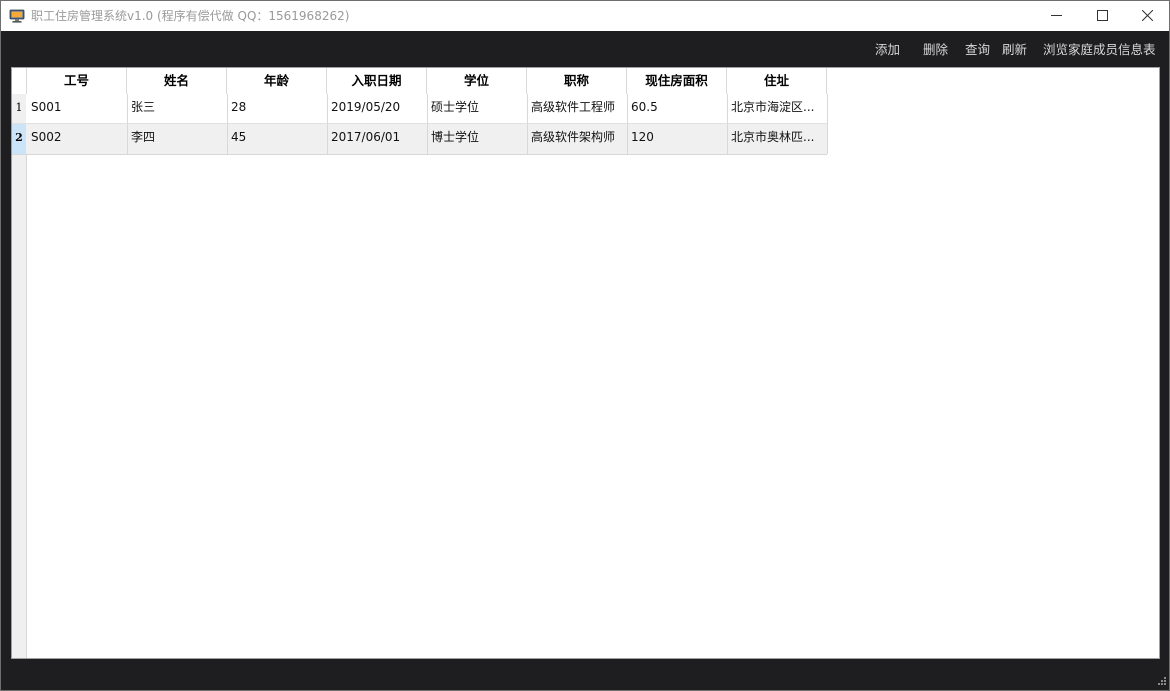 Image resolution: width=1170 pixels, height=691 pixels. Describe the element at coordinates (277, 81) in the screenshot. I see `column-header-age: 年龄` at that location.